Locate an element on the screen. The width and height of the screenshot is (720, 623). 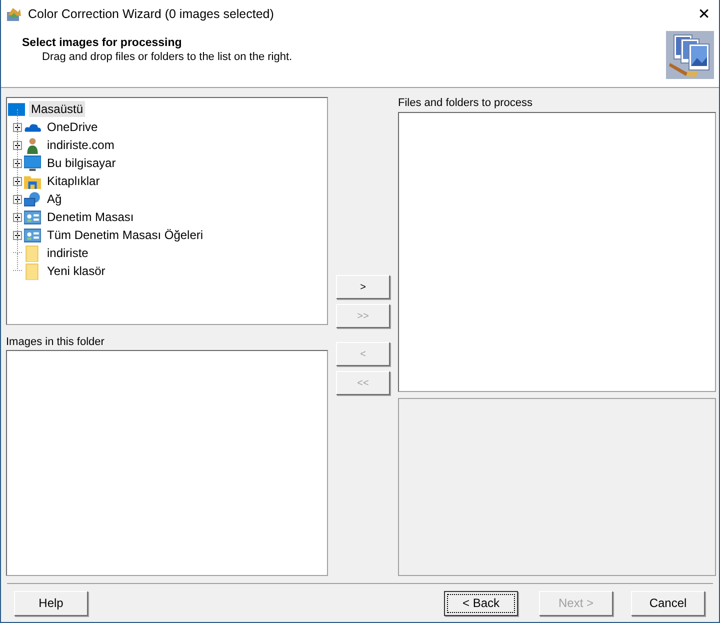
help-button: Help is located at coordinates (51, 603).